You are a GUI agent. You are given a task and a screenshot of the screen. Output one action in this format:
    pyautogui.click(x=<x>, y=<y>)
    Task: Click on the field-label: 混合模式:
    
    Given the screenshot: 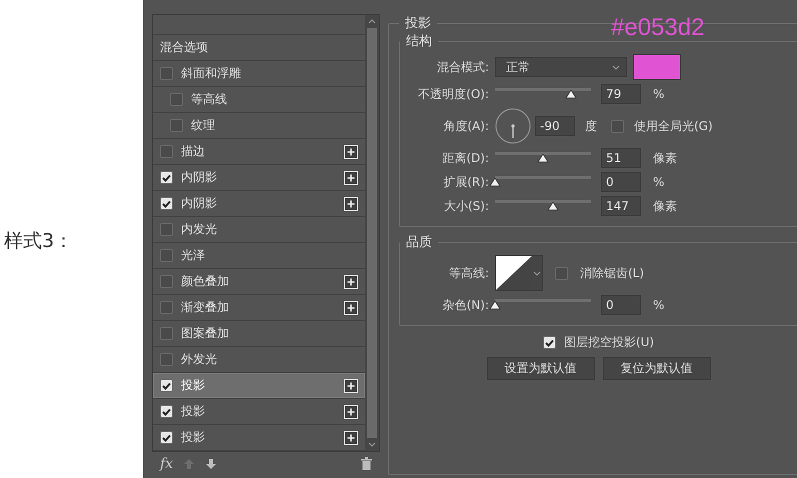 What is the action you would take?
    pyautogui.click(x=463, y=67)
    